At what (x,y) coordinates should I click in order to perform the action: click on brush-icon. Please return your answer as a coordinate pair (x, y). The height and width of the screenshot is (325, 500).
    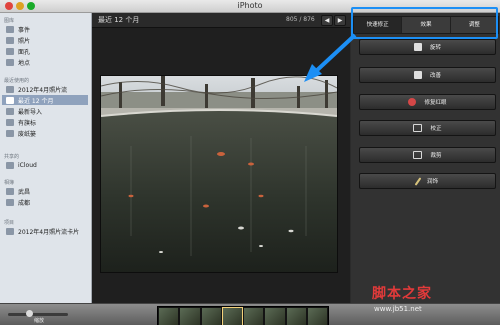
    Looking at the image, I should click on (418, 181).